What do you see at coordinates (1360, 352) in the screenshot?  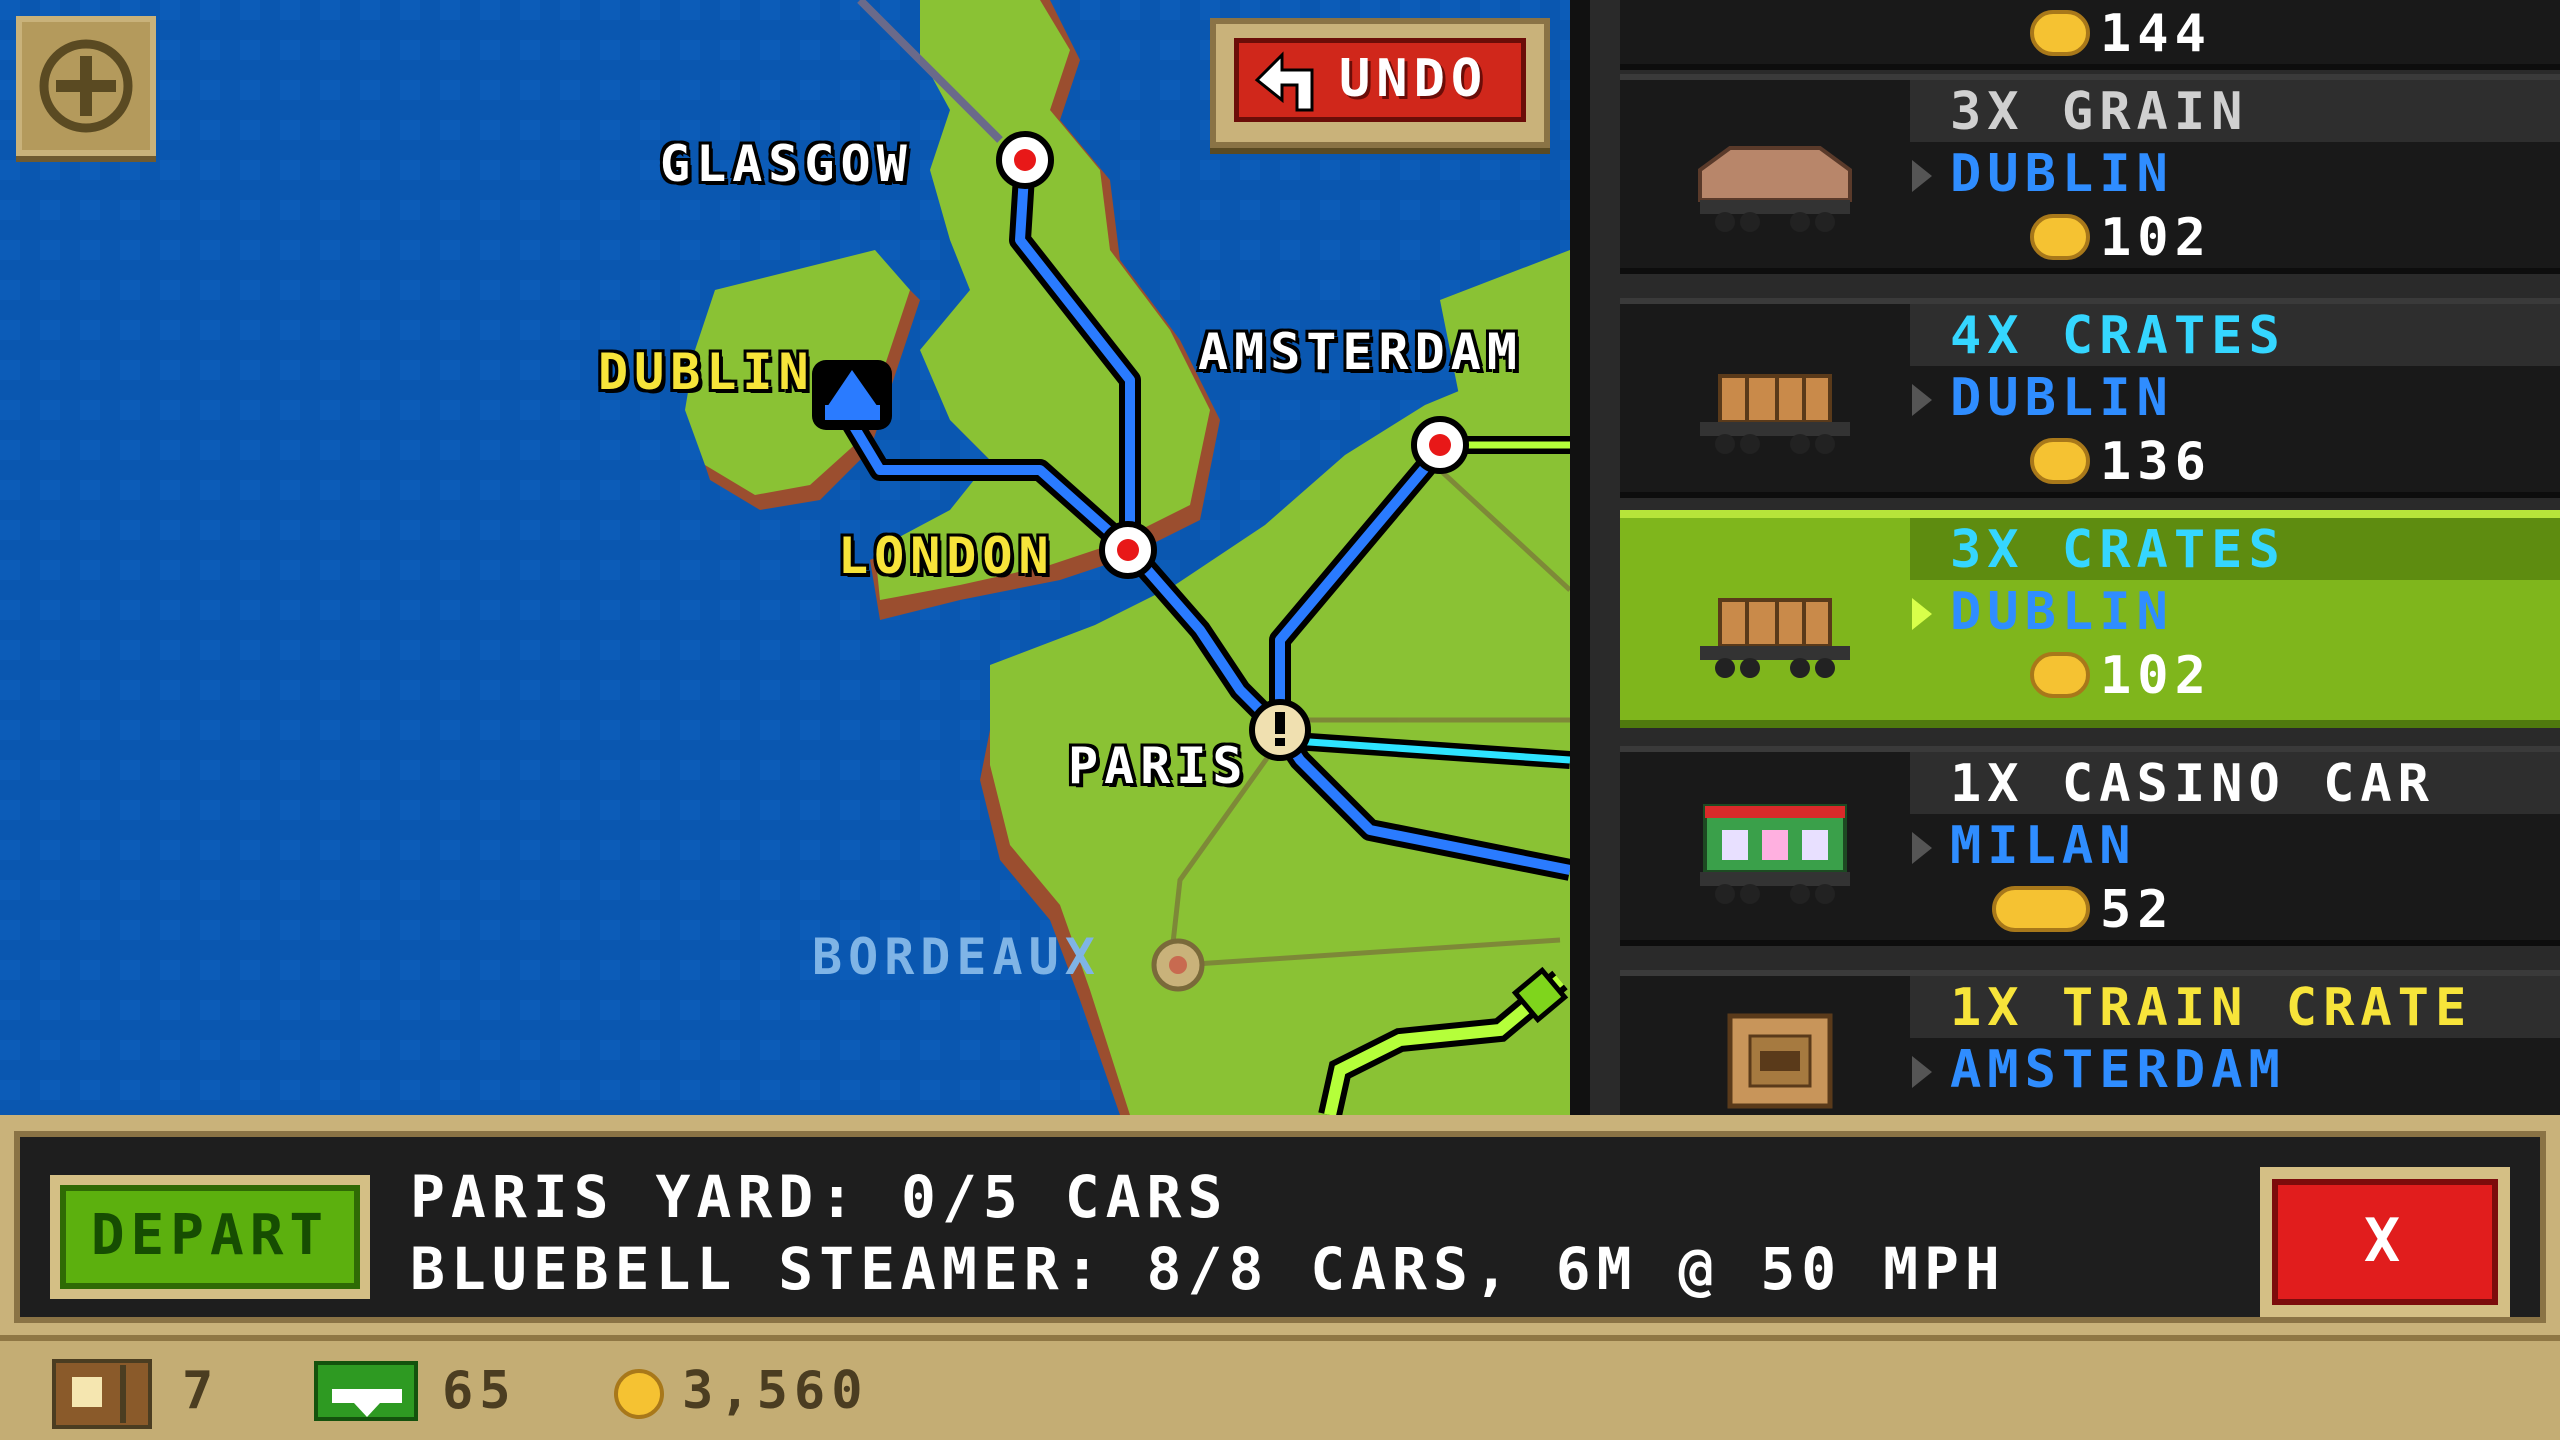 I see `city-label-amsterdam: AMSTERDAM` at bounding box center [1360, 352].